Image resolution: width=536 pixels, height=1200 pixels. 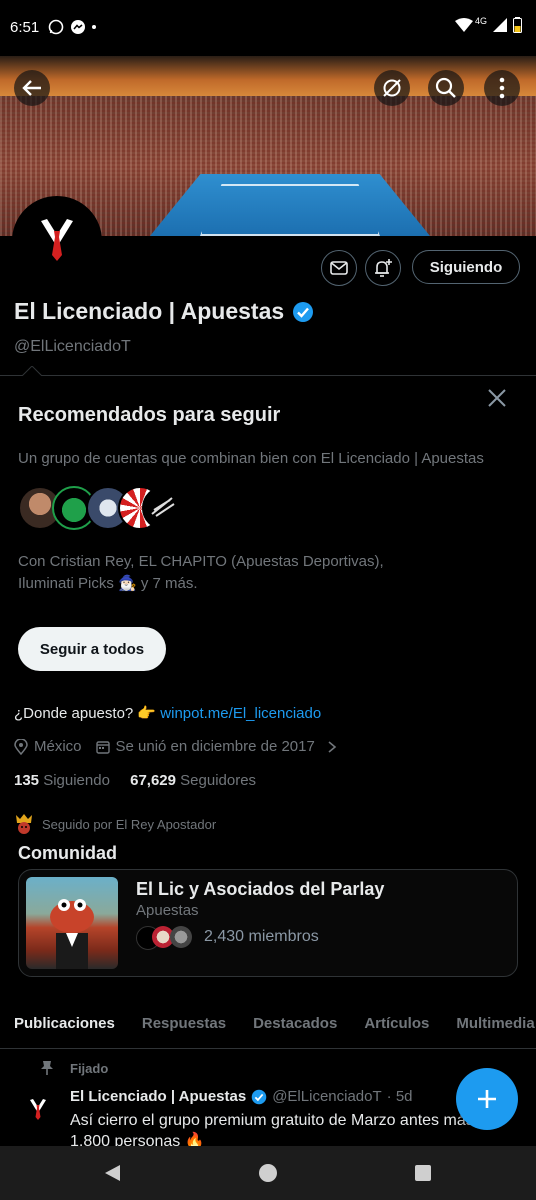 I want to click on search-button, so click(x=446, y=88).